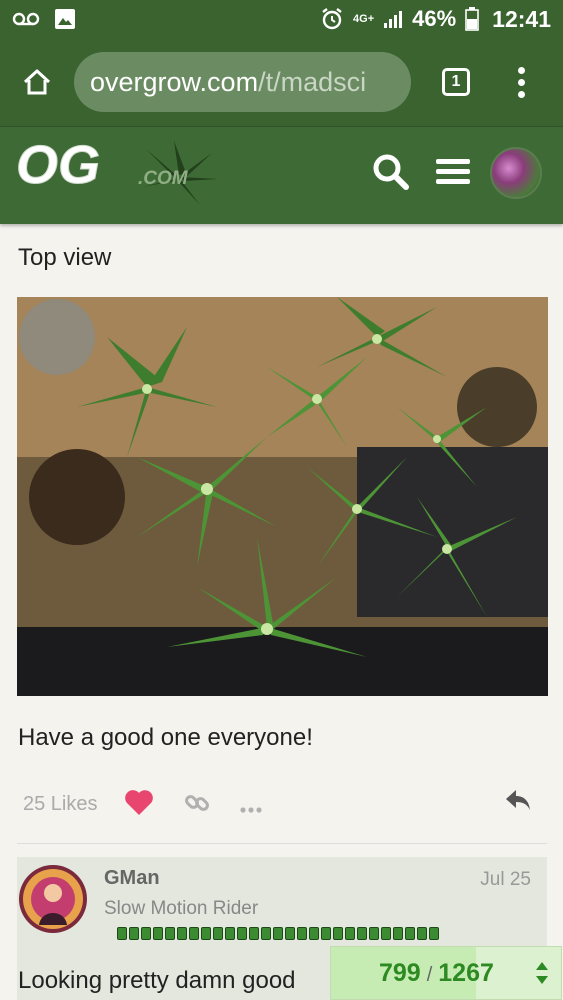 The width and height of the screenshot is (563, 1000). Describe the element at coordinates (542, 973) in the screenshot. I see `expand-collapse-icon` at that location.